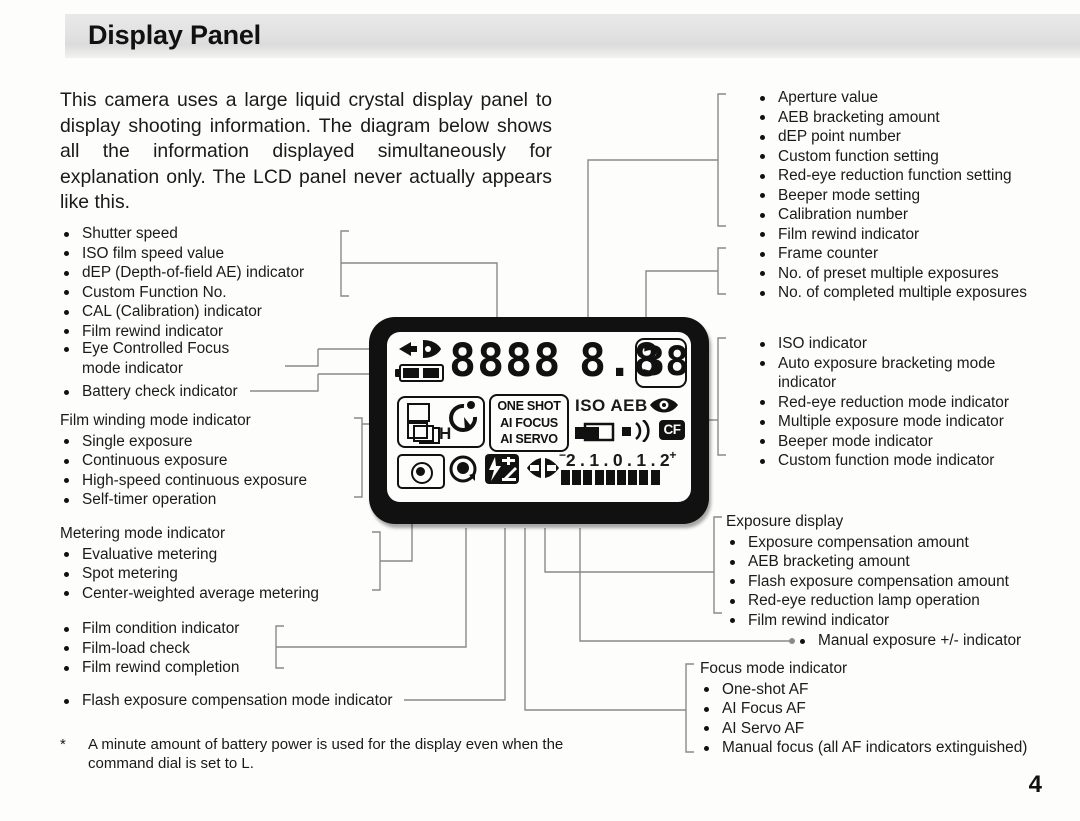 The image size is (1080, 821). I want to click on callout-eye-control: Eye Controlled Focus mode indicator, so click(144, 358).